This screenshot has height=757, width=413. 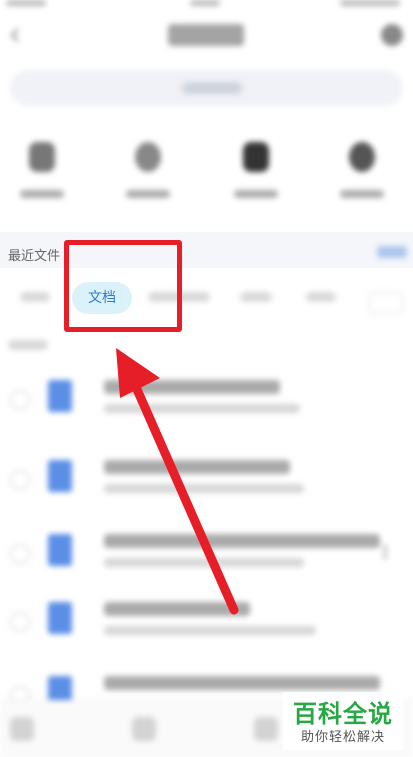 What do you see at coordinates (28, 345) in the screenshot?
I see `group-heading` at bounding box center [28, 345].